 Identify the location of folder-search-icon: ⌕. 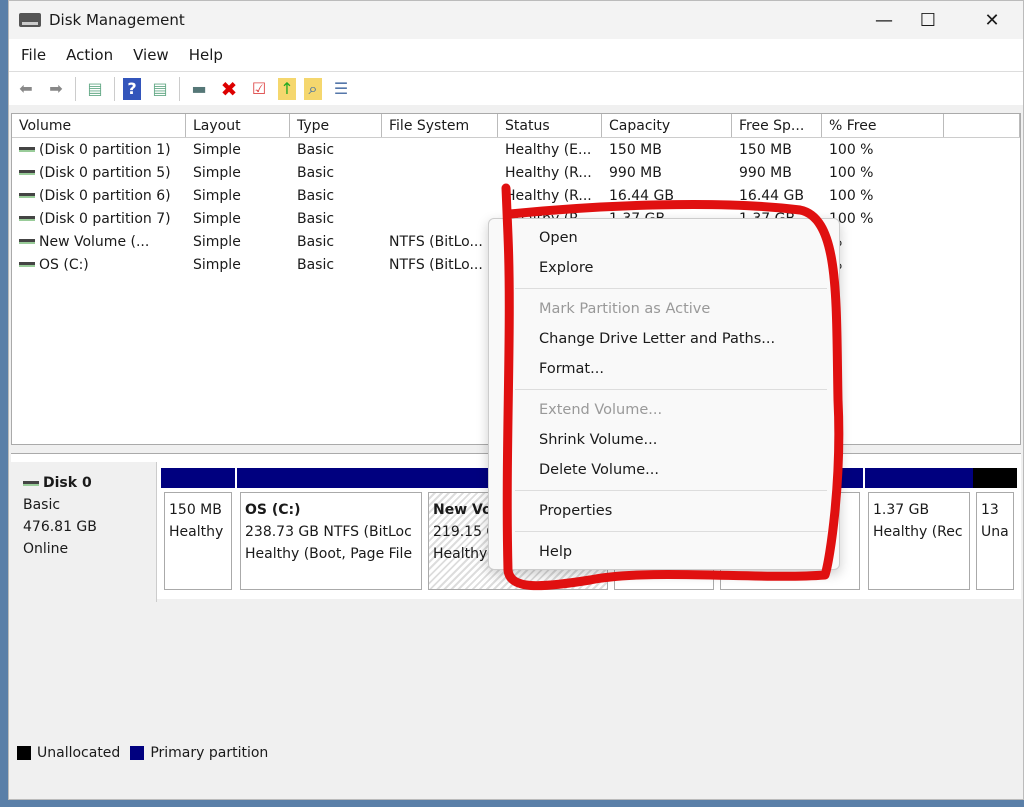
(313, 88).